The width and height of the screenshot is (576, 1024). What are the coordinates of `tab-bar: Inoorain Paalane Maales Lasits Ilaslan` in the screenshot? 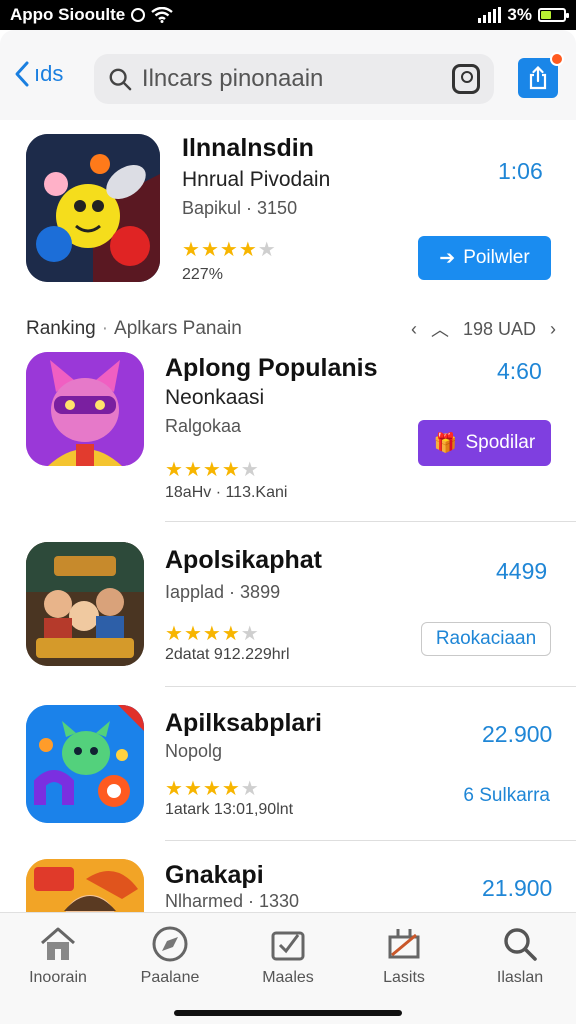 It's located at (288, 968).